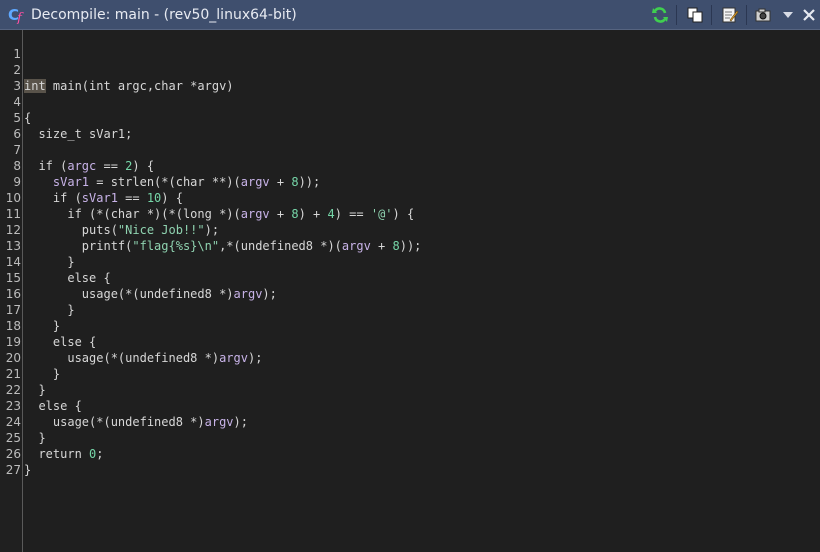 This screenshot has width=820, height=552. I want to click on code-line: 26 }, so click(410, 453).